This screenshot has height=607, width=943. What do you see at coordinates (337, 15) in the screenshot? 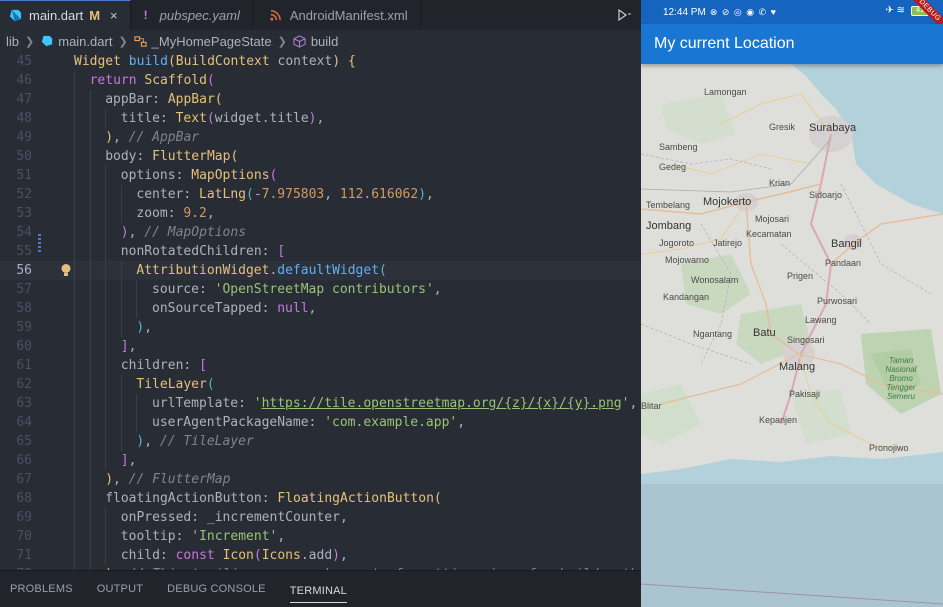
I see `tab-android-manifest: AndroidManifest.xml` at bounding box center [337, 15].